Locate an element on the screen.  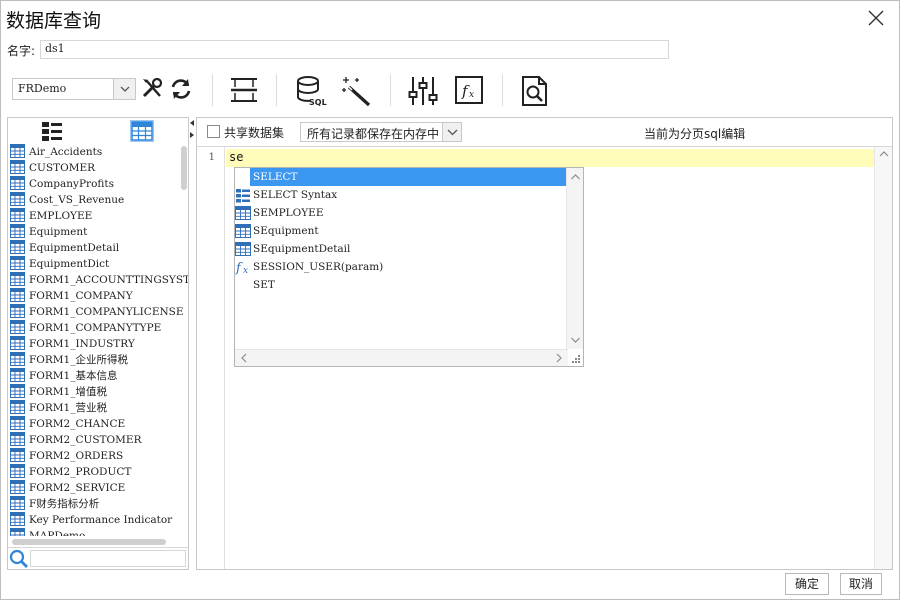
table-list-item: EMPLOYEE is located at coordinates (98, 216).